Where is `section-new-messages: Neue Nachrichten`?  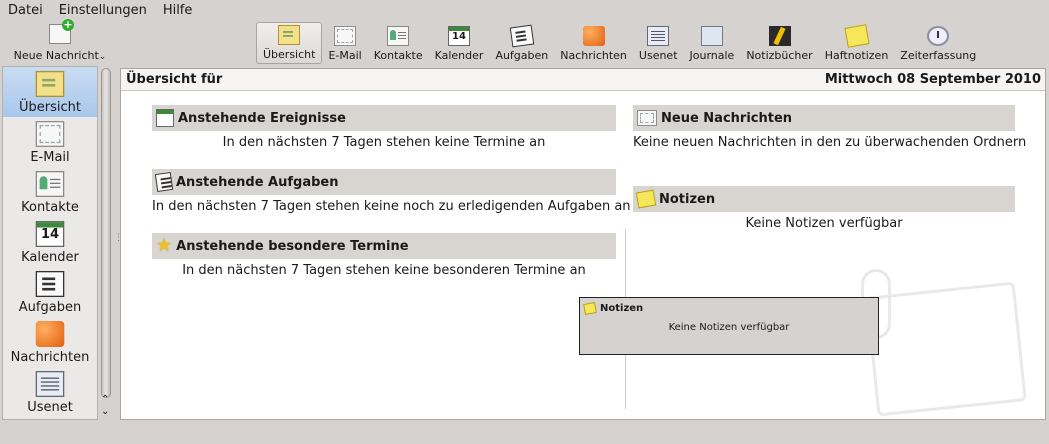 section-new-messages: Neue Nachrichten is located at coordinates (824, 118).